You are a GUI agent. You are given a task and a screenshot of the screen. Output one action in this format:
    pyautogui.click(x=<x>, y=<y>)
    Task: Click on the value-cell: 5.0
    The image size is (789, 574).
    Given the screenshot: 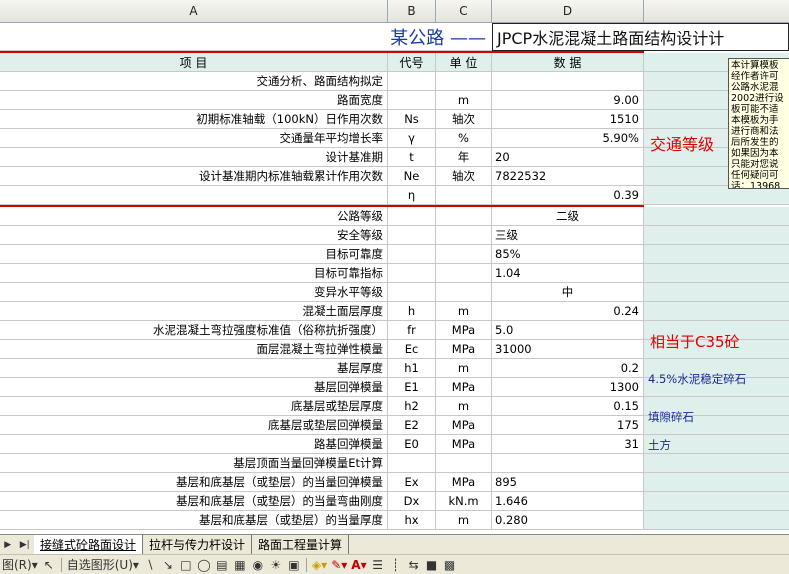 What is the action you would take?
    pyautogui.click(x=568, y=330)
    